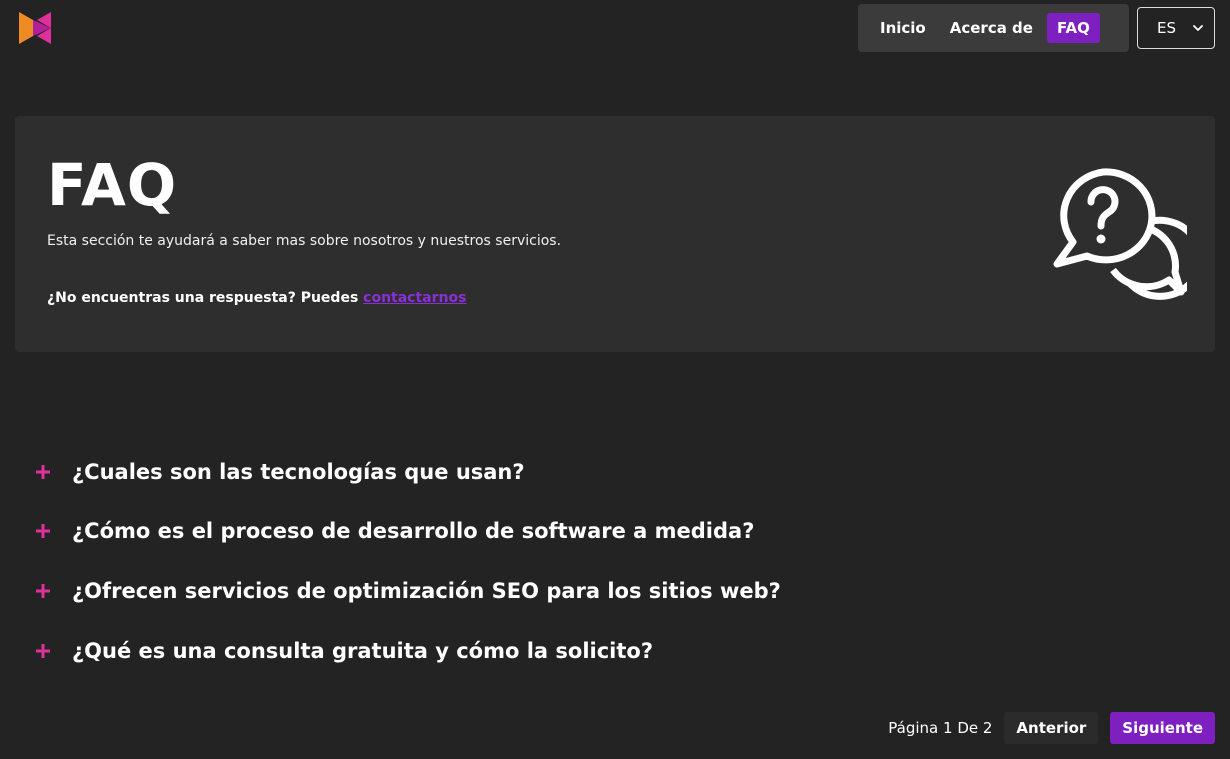 This screenshot has height=759, width=1230. I want to click on contact-prefix: ¿No encuentras una respuesta? Puedes, so click(205, 298).